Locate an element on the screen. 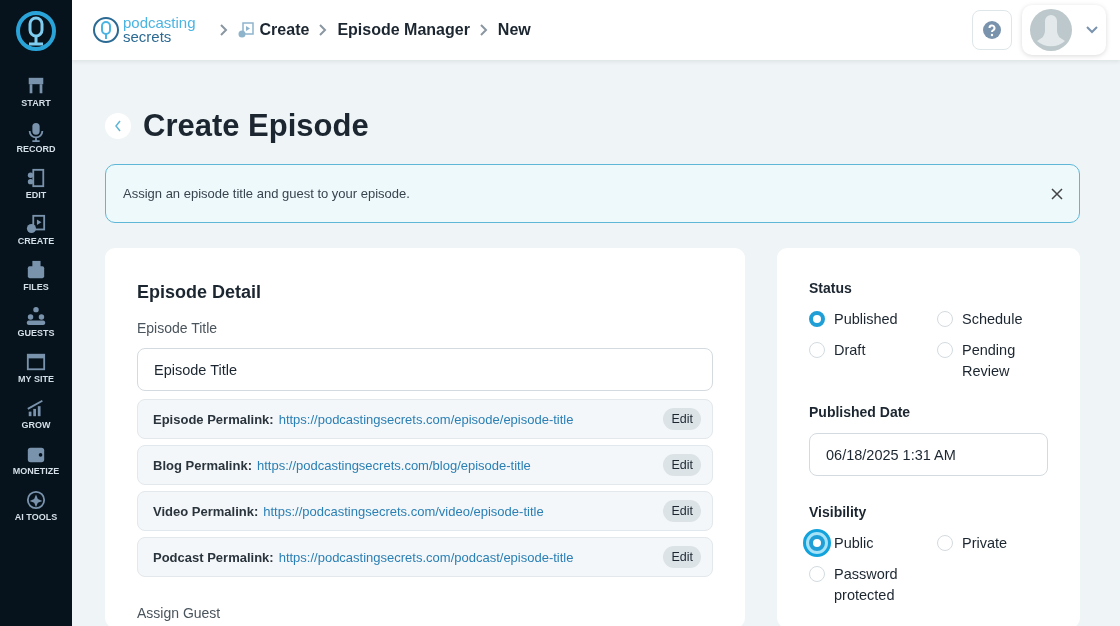  breadcrumb-link: New is located at coordinates (514, 30).